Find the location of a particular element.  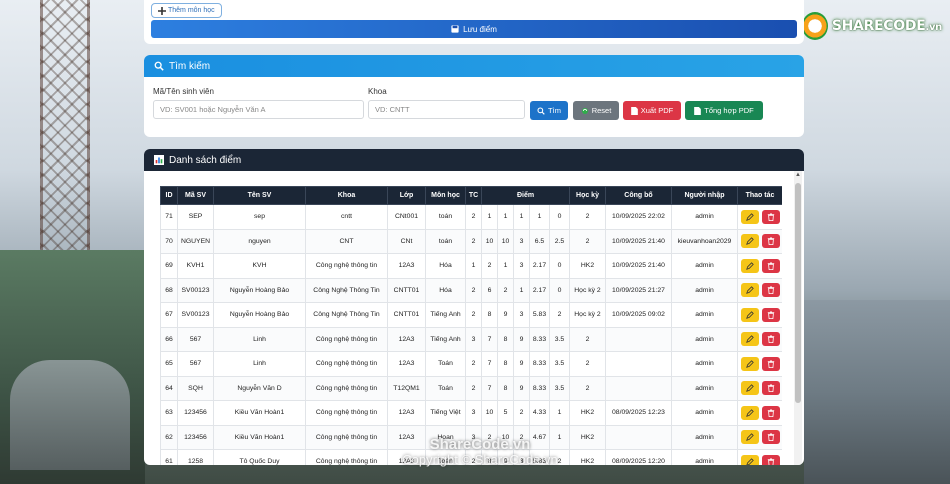

scroll-up-icon: ▲ is located at coordinates (798, 175).